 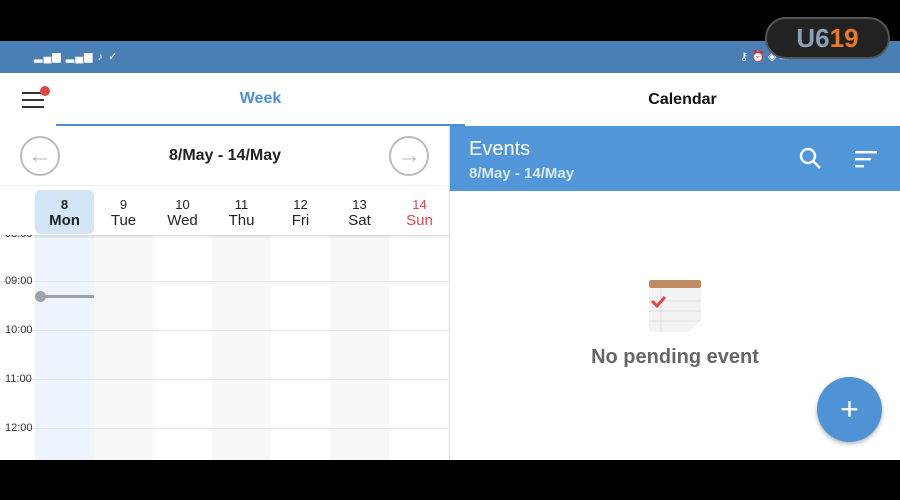 I want to click on day-header-mon: 8 Mon, so click(x=64, y=212).